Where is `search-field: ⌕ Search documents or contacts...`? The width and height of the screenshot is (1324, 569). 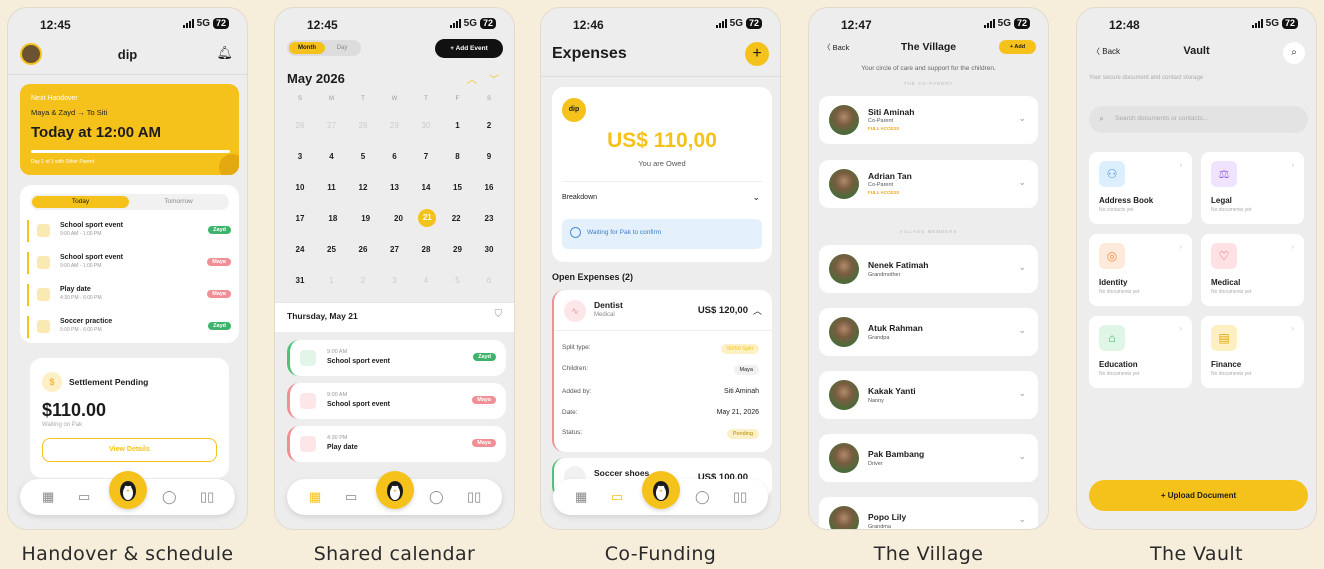
search-field: ⌕ Search documents or contacts... is located at coordinates (1198, 119).